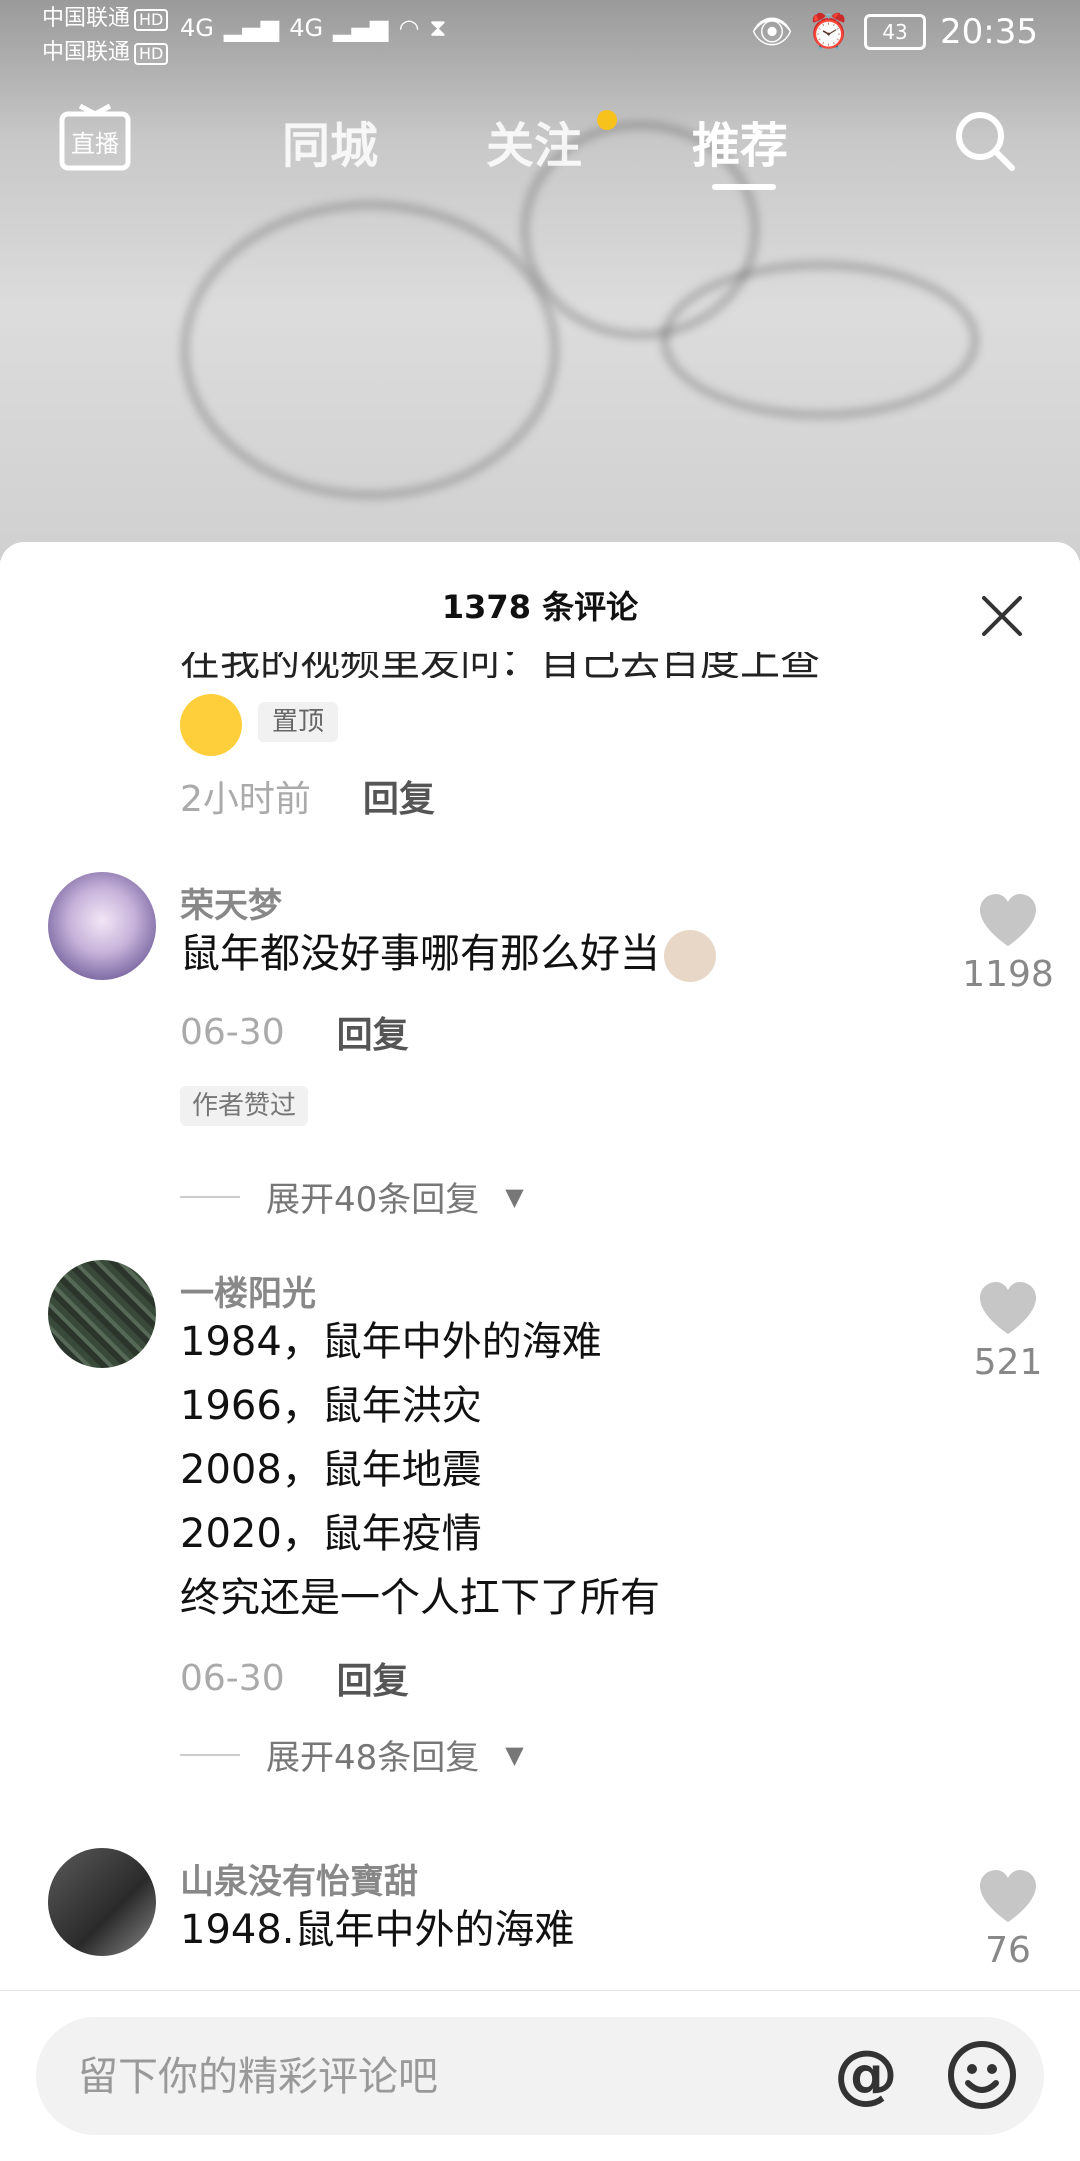  Describe the element at coordinates (690, 956) in the screenshot. I see `cat-emoji-icon` at that location.